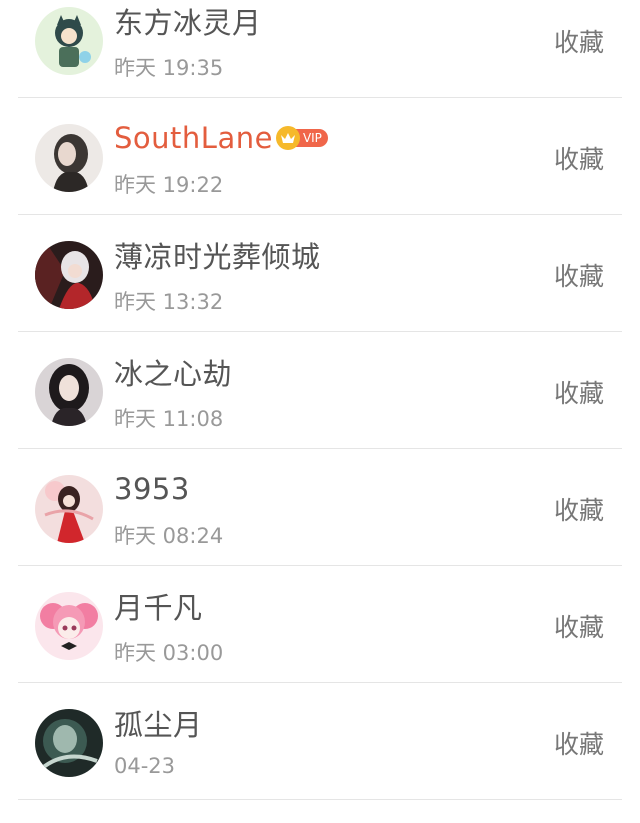 The height and width of the screenshot is (823, 640). Describe the element at coordinates (320, 49) in the screenshot. I see `list-item: 东方冰灵月 昨天 19:35 收藏` at that location.